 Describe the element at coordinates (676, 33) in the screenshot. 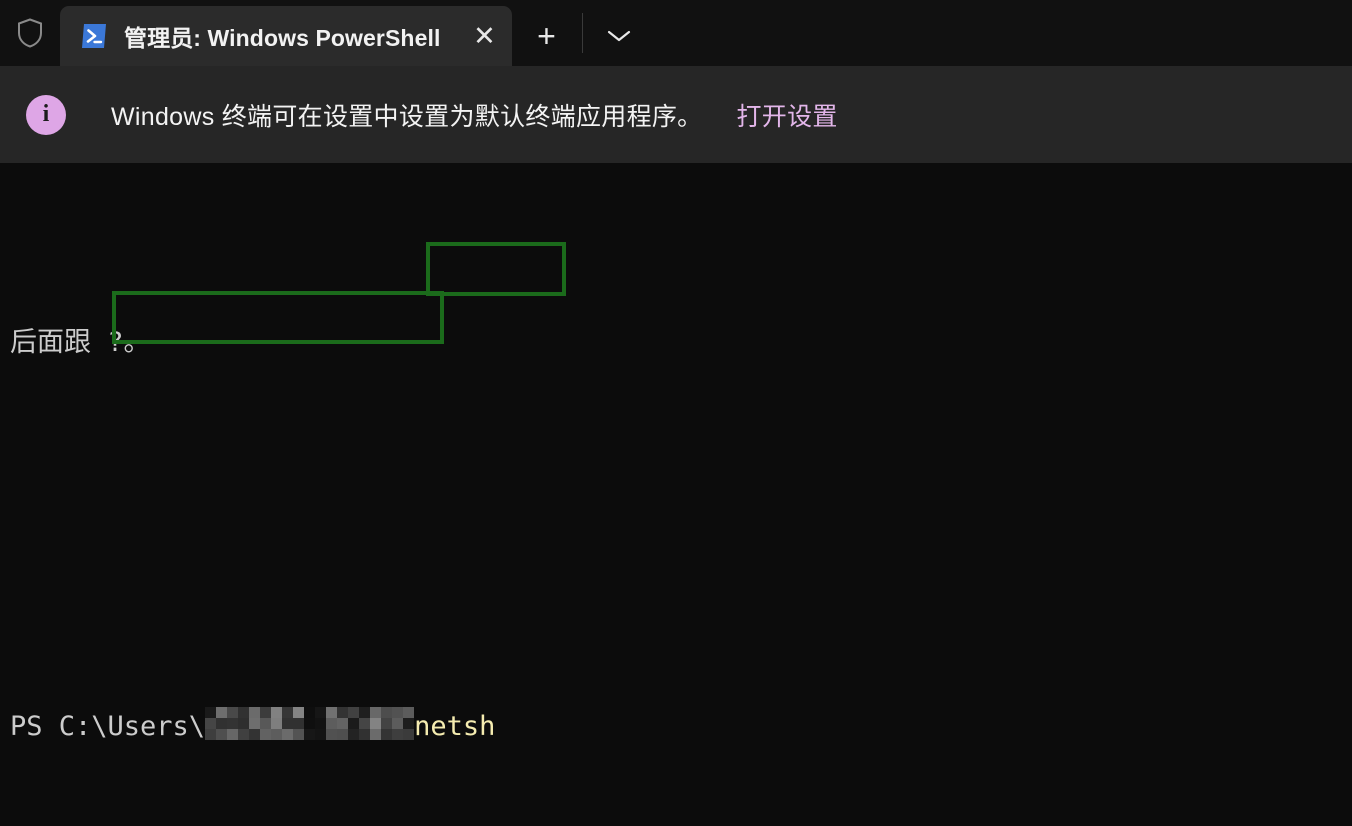

I see `title-bar: 管理员: Windows PowerShell ✕ +` at that location.